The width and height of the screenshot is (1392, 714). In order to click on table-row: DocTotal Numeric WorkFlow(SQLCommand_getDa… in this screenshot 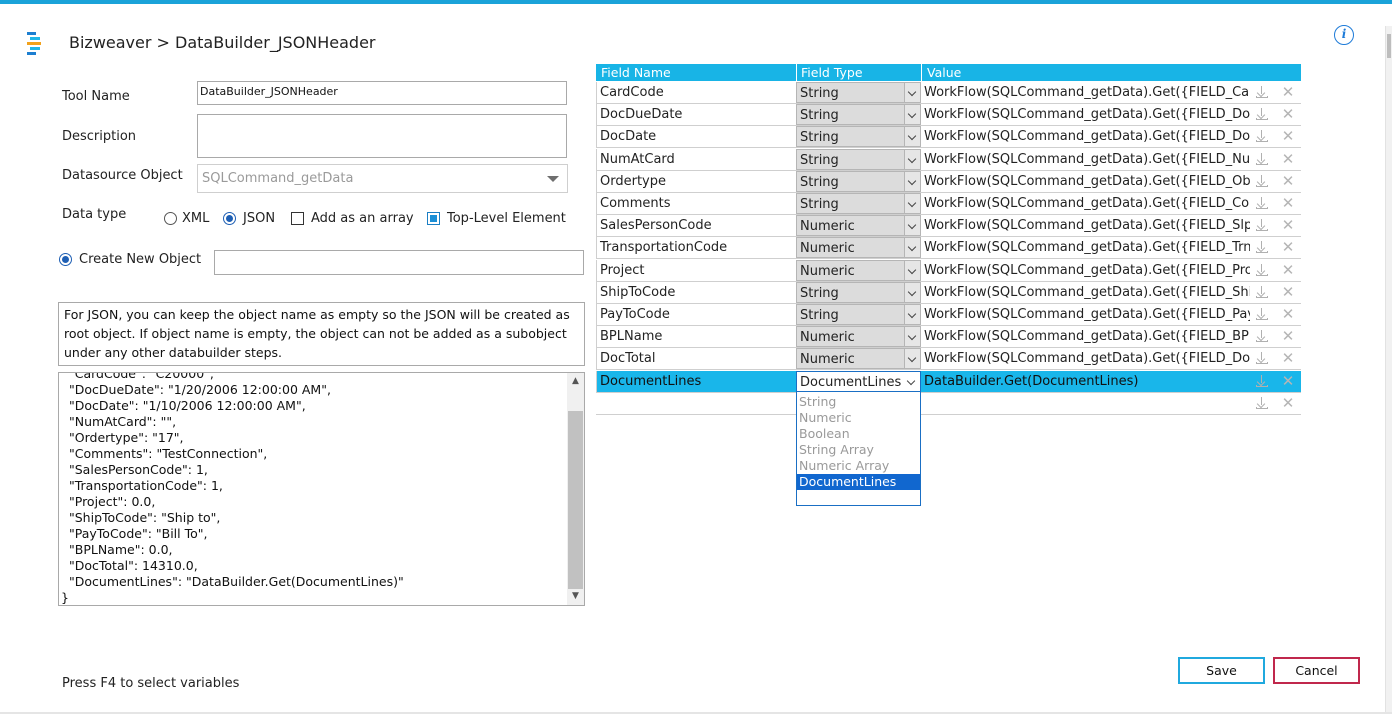, I will do `click(948, 359)`.